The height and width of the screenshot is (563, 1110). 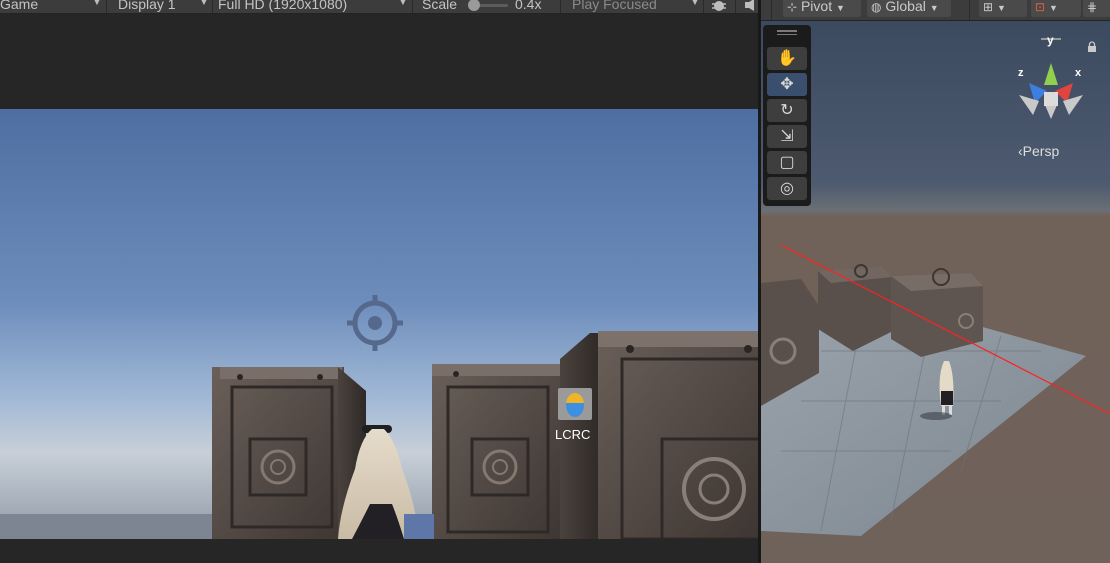 I want to click on transform-tool-button: ◎, so click(x=787, y=188).